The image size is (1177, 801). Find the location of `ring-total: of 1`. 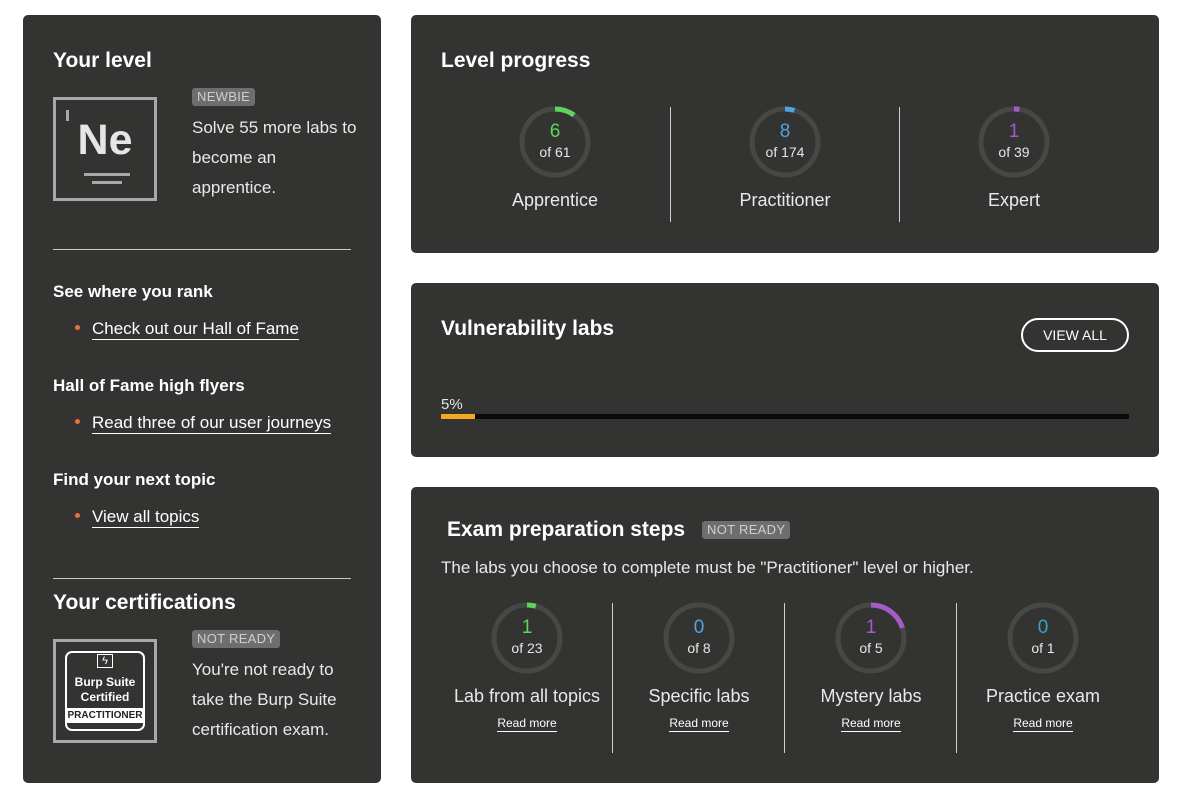

ring-total: of 1 is located at coordinates (1043, 648).